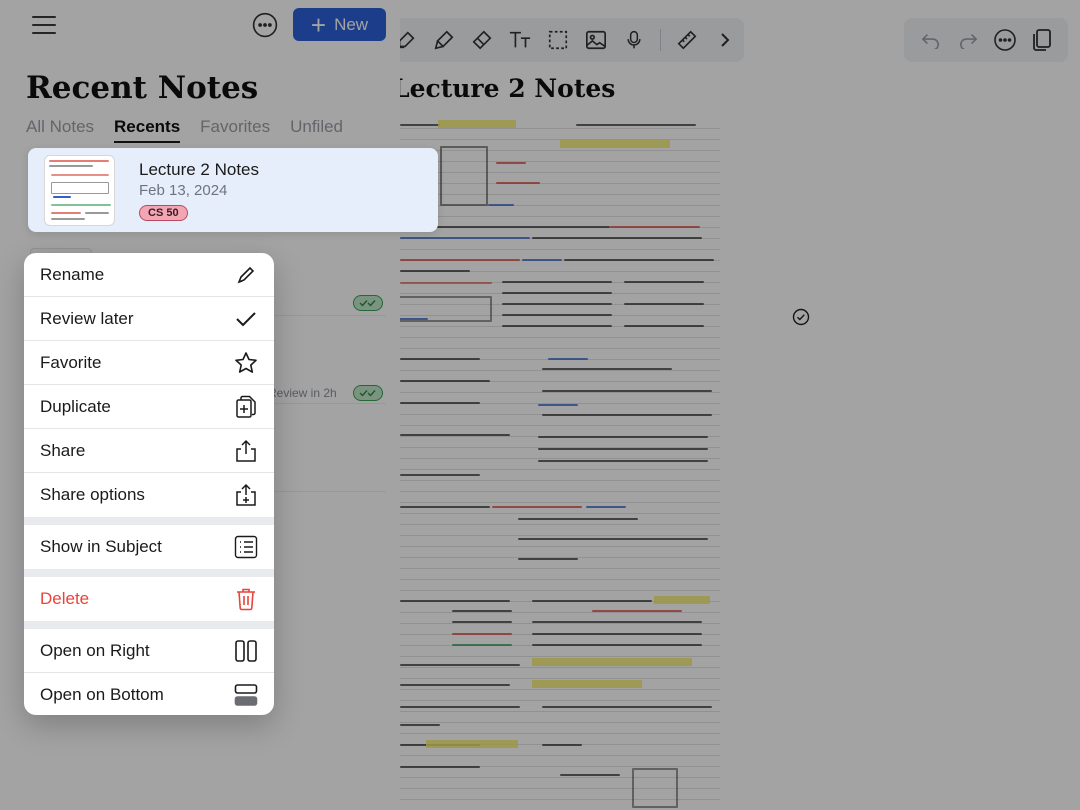 This screenshot has height=810, width=1080. What do you see at coordinates (44, 25) in the screenshot?
I see `hamburger-menu-icon` at bounding box center [44, 25].